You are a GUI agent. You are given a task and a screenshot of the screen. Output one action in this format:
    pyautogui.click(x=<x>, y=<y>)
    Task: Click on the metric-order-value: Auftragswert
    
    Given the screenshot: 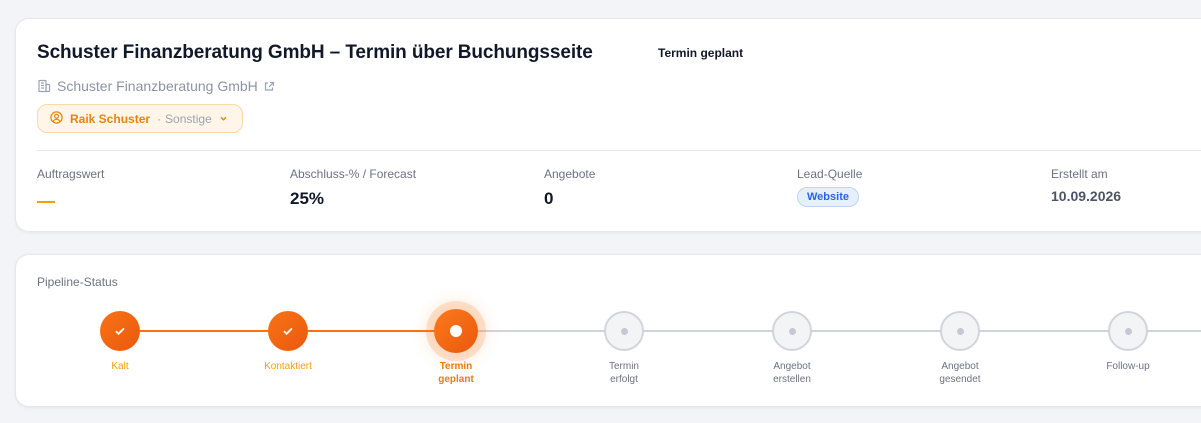 What is the action you would take?
    pyautogui.click(x=70, y=185)
    